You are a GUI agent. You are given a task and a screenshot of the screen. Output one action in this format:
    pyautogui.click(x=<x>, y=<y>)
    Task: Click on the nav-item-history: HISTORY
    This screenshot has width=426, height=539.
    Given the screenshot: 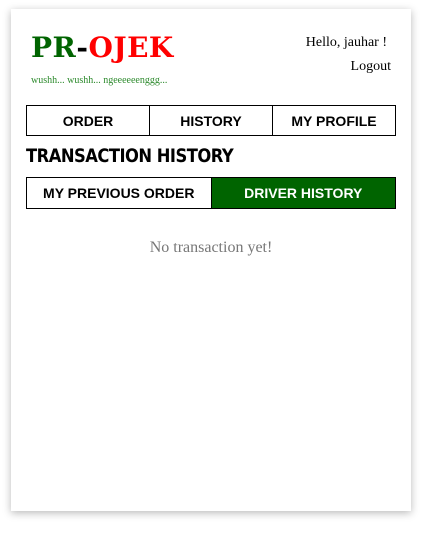 What is the action you would take?
    pyautogui.click(x=210, y=120)
    